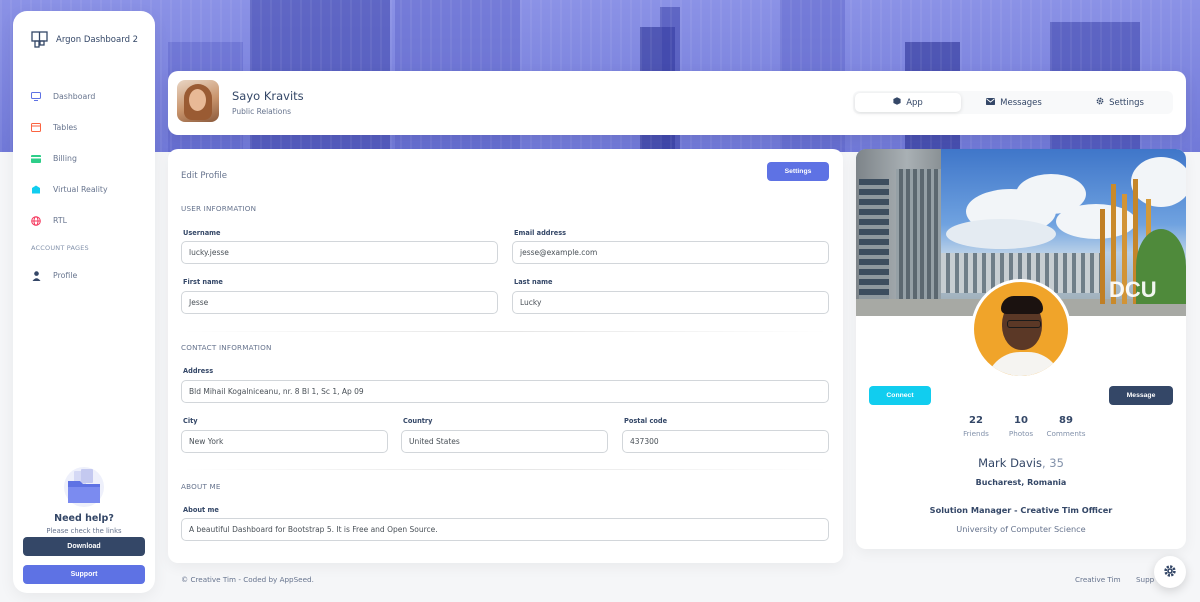  I want to click on envelope-icon, so click(991, 102).